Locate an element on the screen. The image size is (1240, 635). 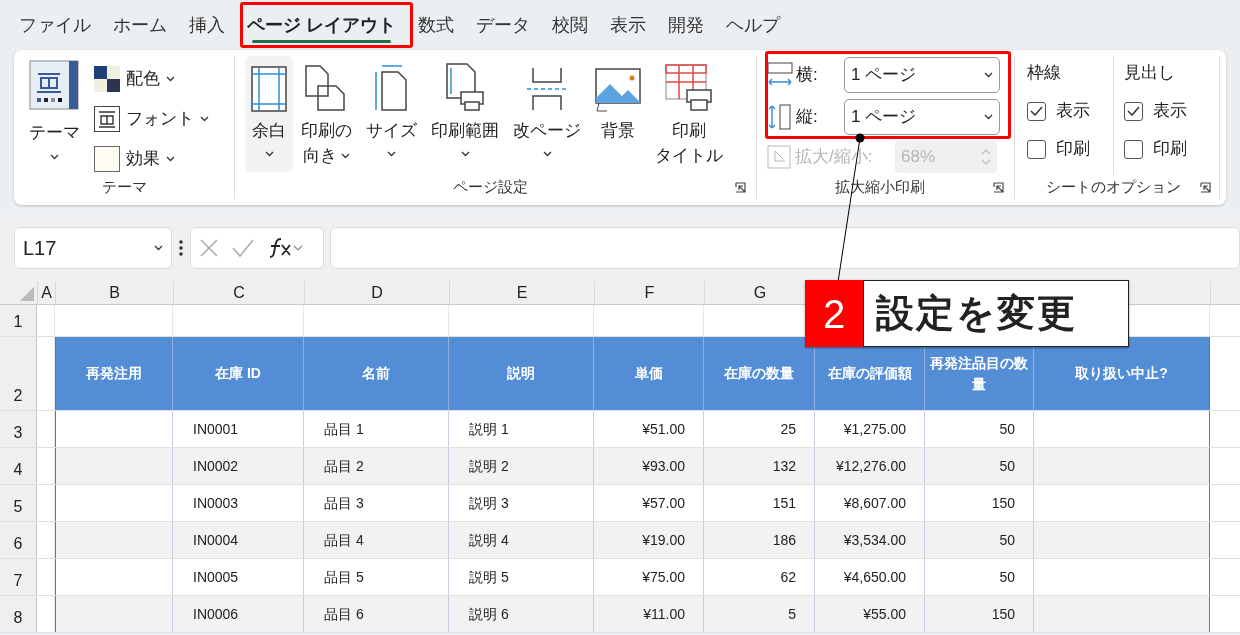
group-label: テーマ is located at coordinates (124, 187).